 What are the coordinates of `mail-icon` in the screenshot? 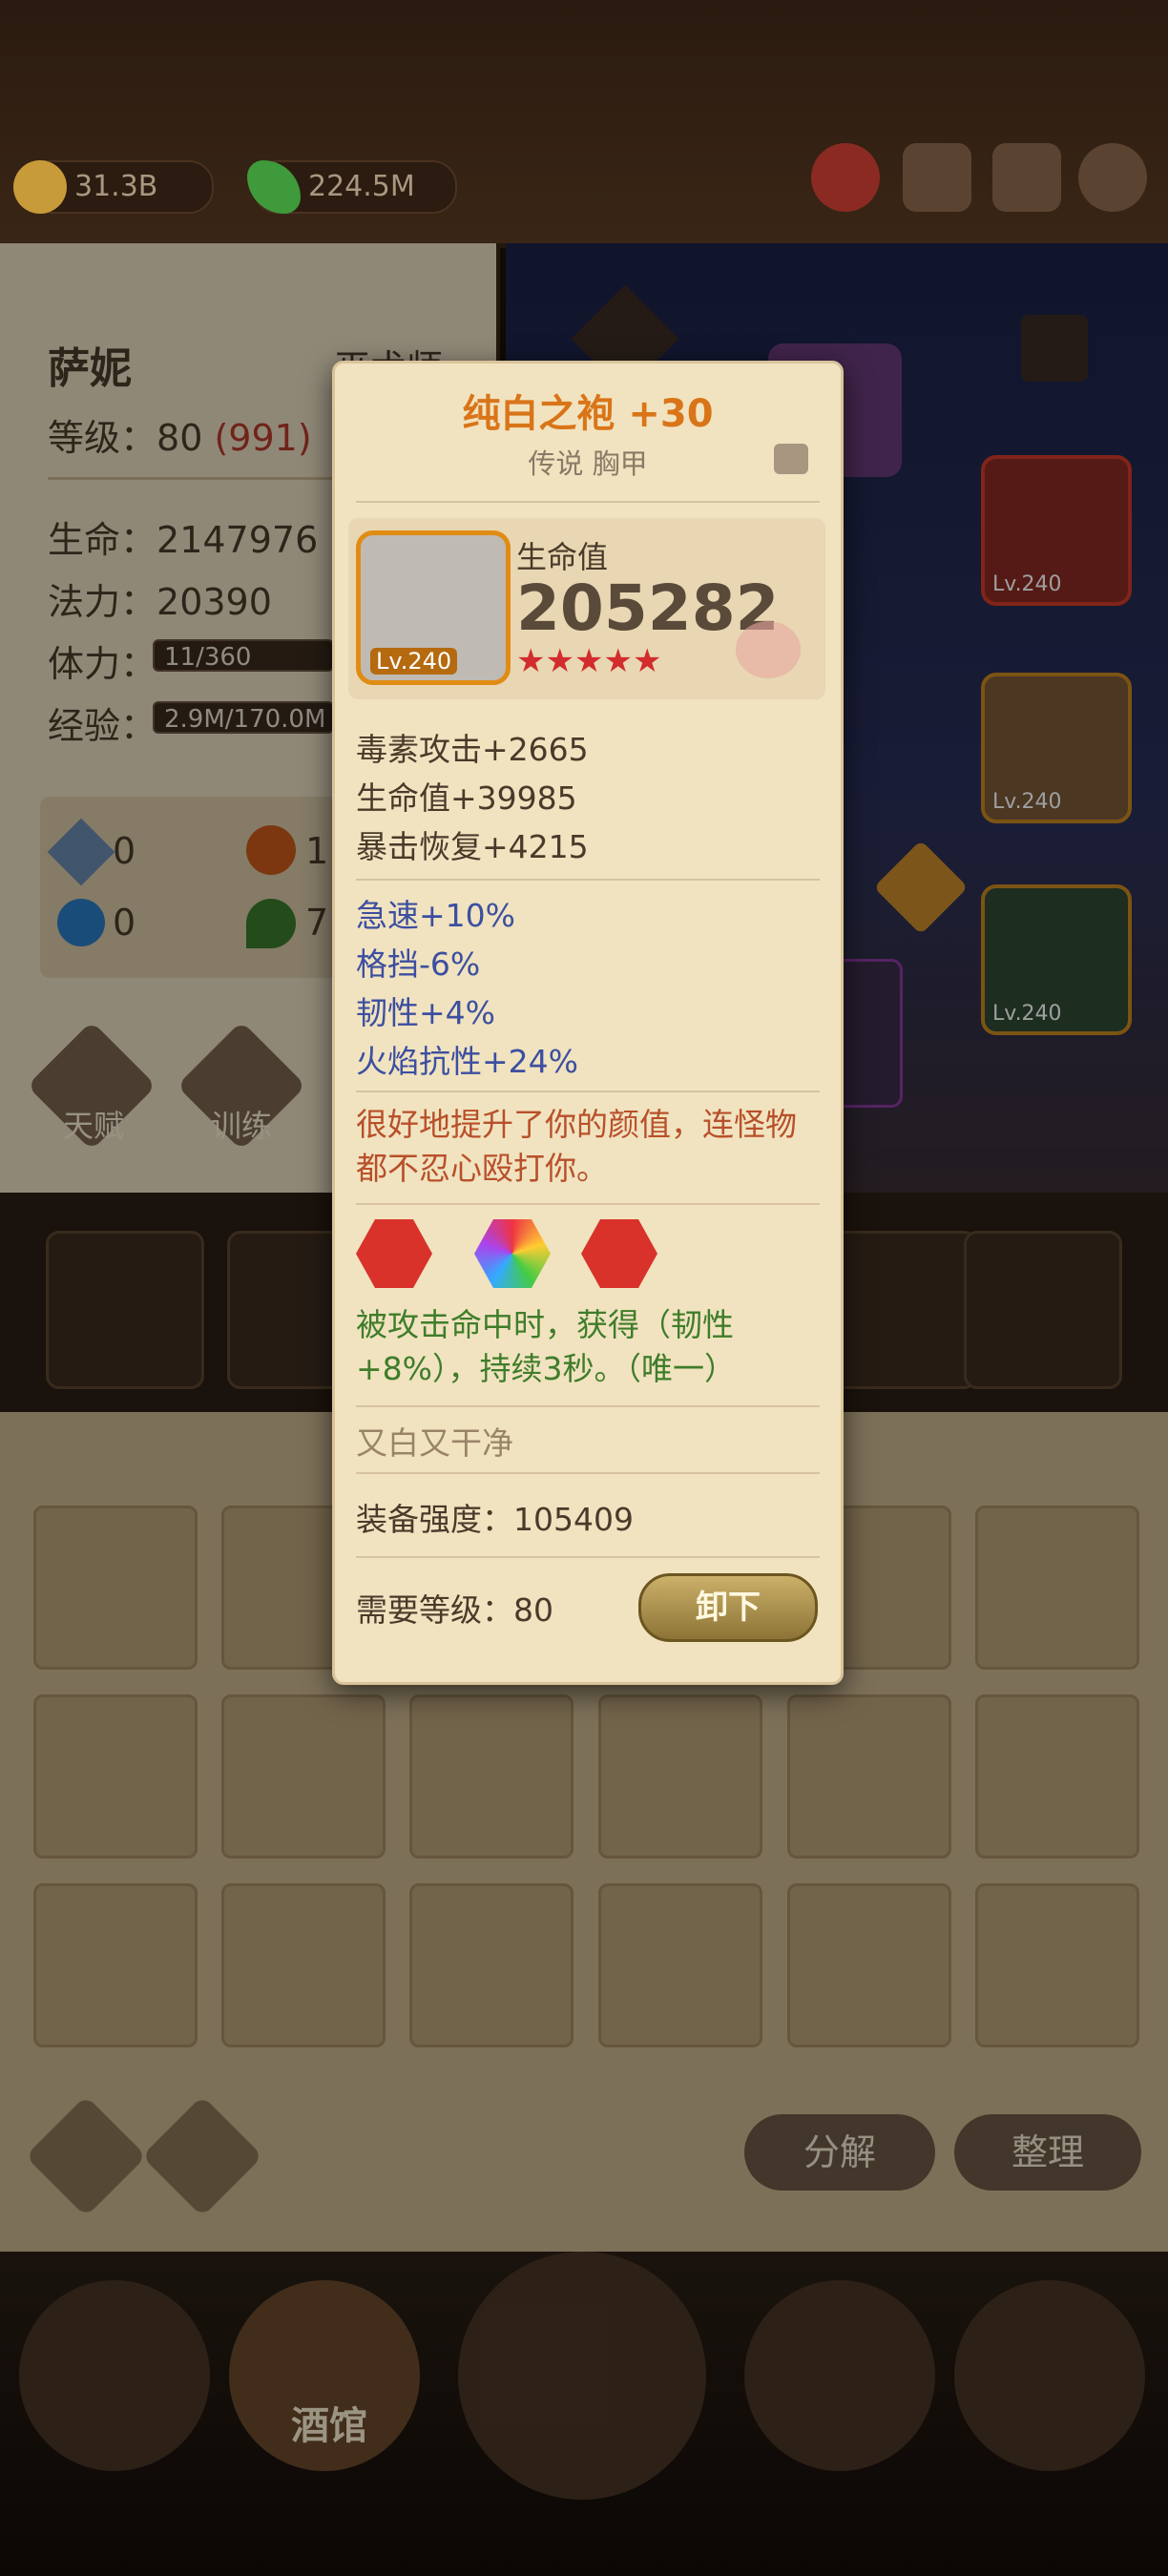 It's located at (1026, 177).